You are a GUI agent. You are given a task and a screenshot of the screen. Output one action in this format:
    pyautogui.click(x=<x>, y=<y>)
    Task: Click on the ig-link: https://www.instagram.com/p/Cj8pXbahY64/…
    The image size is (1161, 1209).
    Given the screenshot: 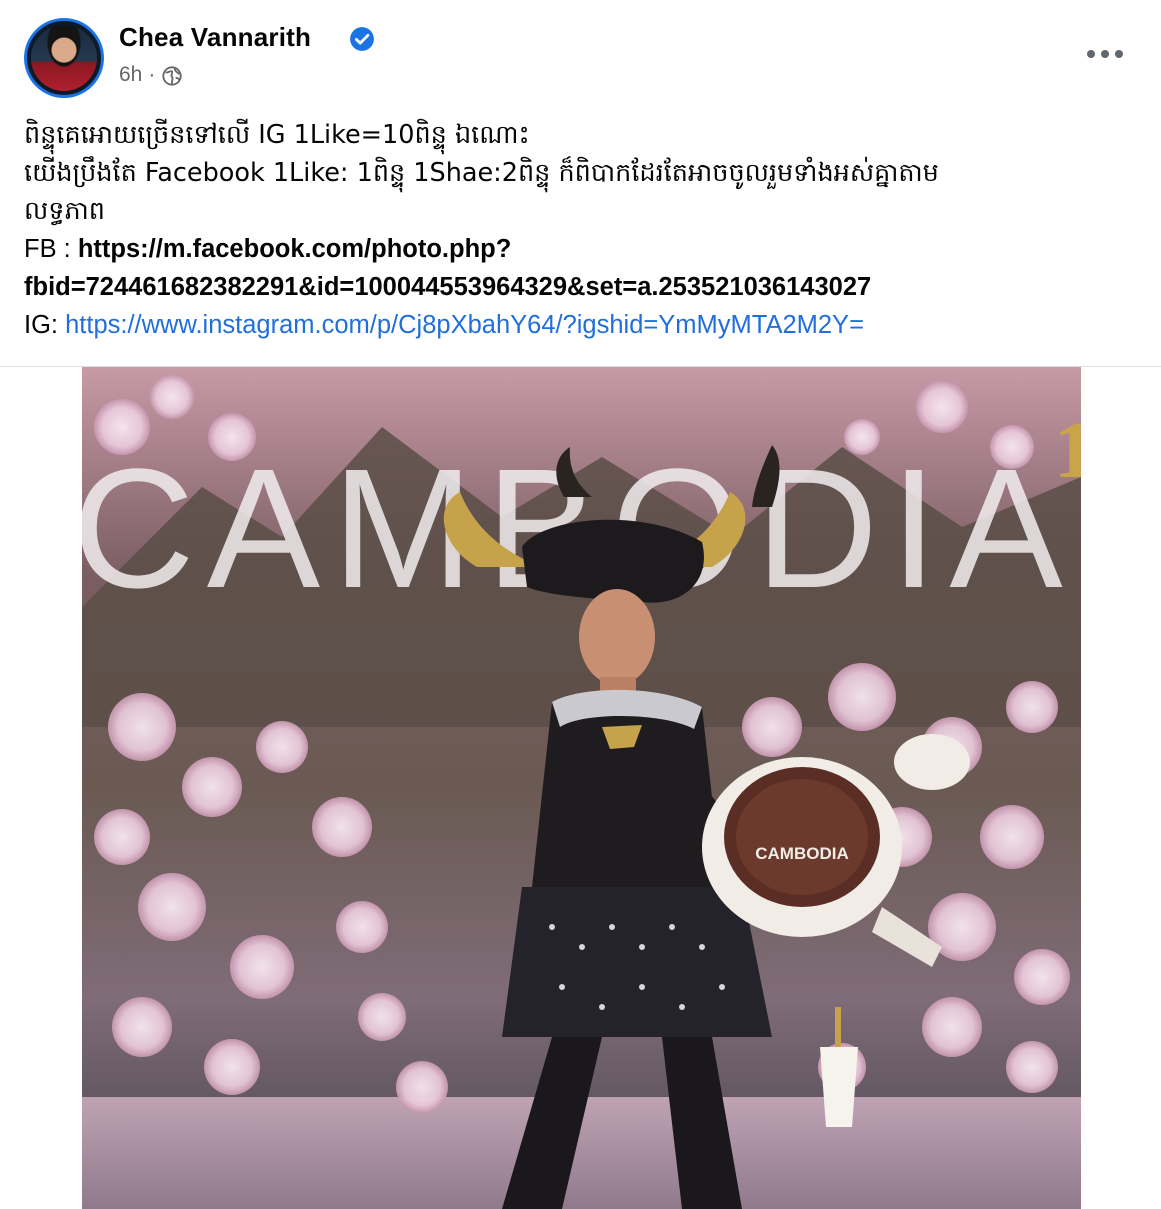 What is the action you would take?
    pyautogui.click(x=464, y=325)
    